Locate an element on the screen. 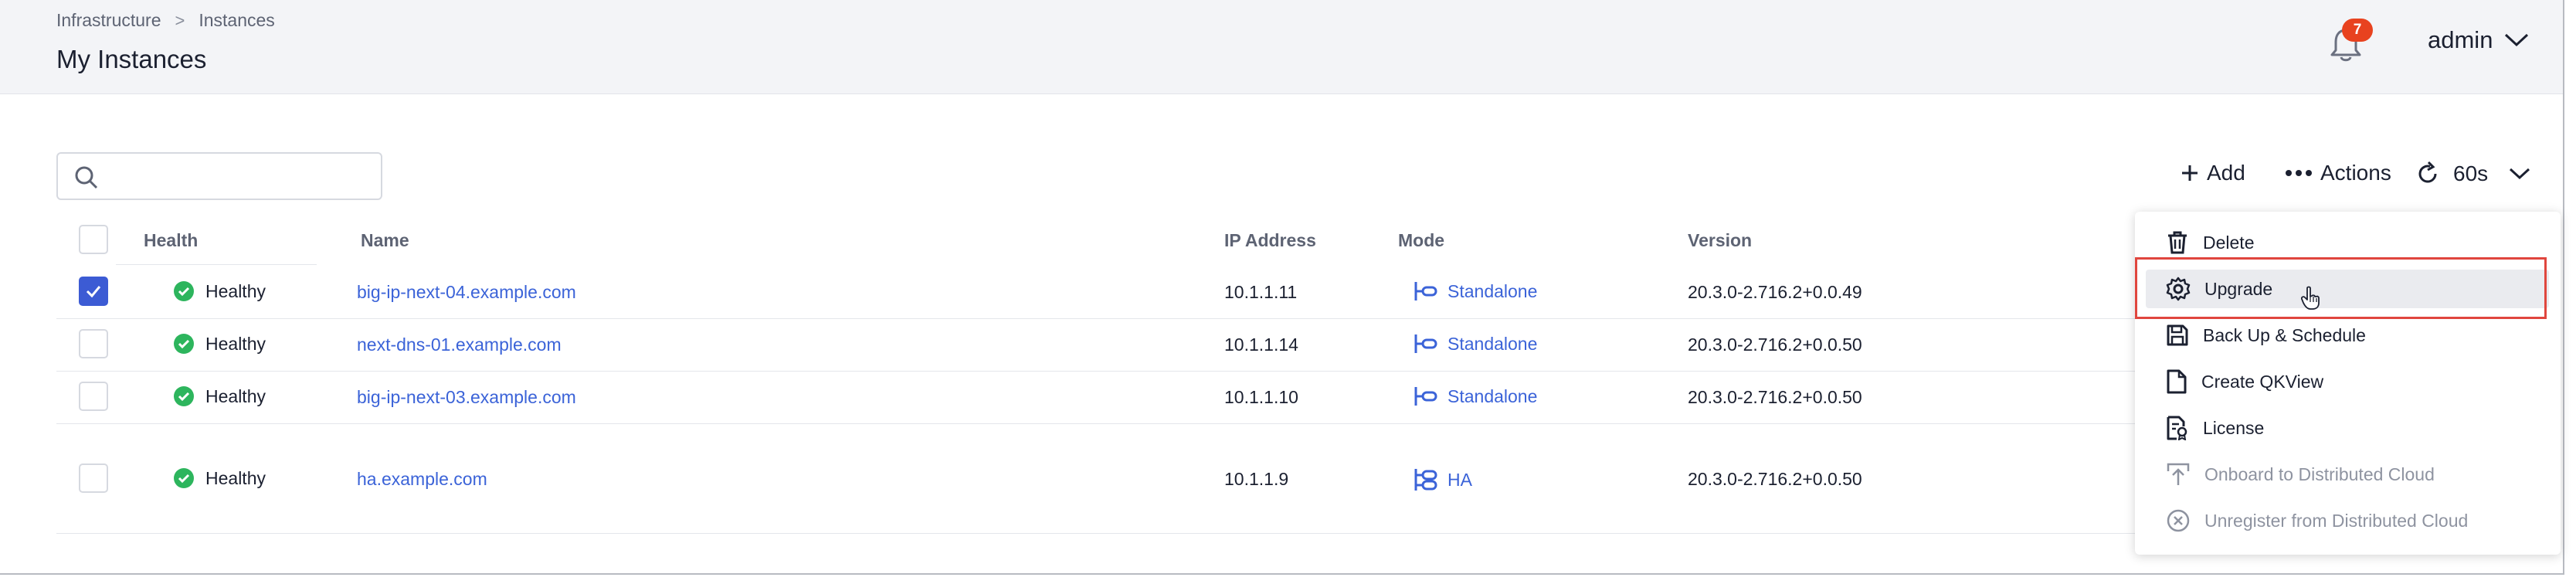  column-header-version: Version is located at coordinates (1720, 240).